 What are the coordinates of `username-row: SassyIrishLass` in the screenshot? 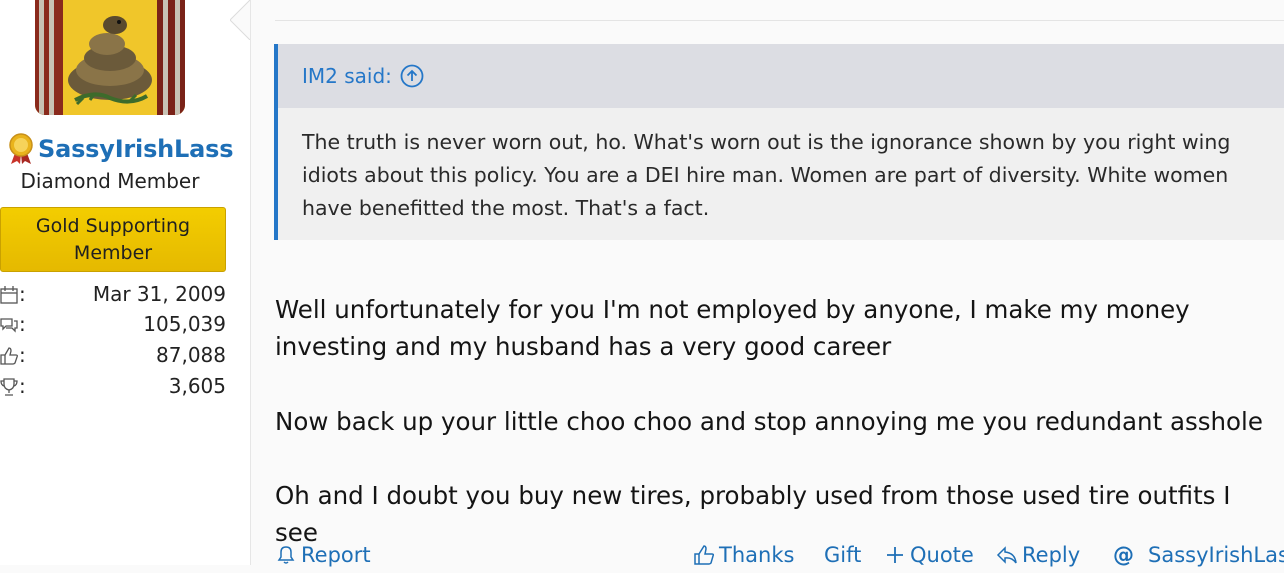 It's located at (120, 149).